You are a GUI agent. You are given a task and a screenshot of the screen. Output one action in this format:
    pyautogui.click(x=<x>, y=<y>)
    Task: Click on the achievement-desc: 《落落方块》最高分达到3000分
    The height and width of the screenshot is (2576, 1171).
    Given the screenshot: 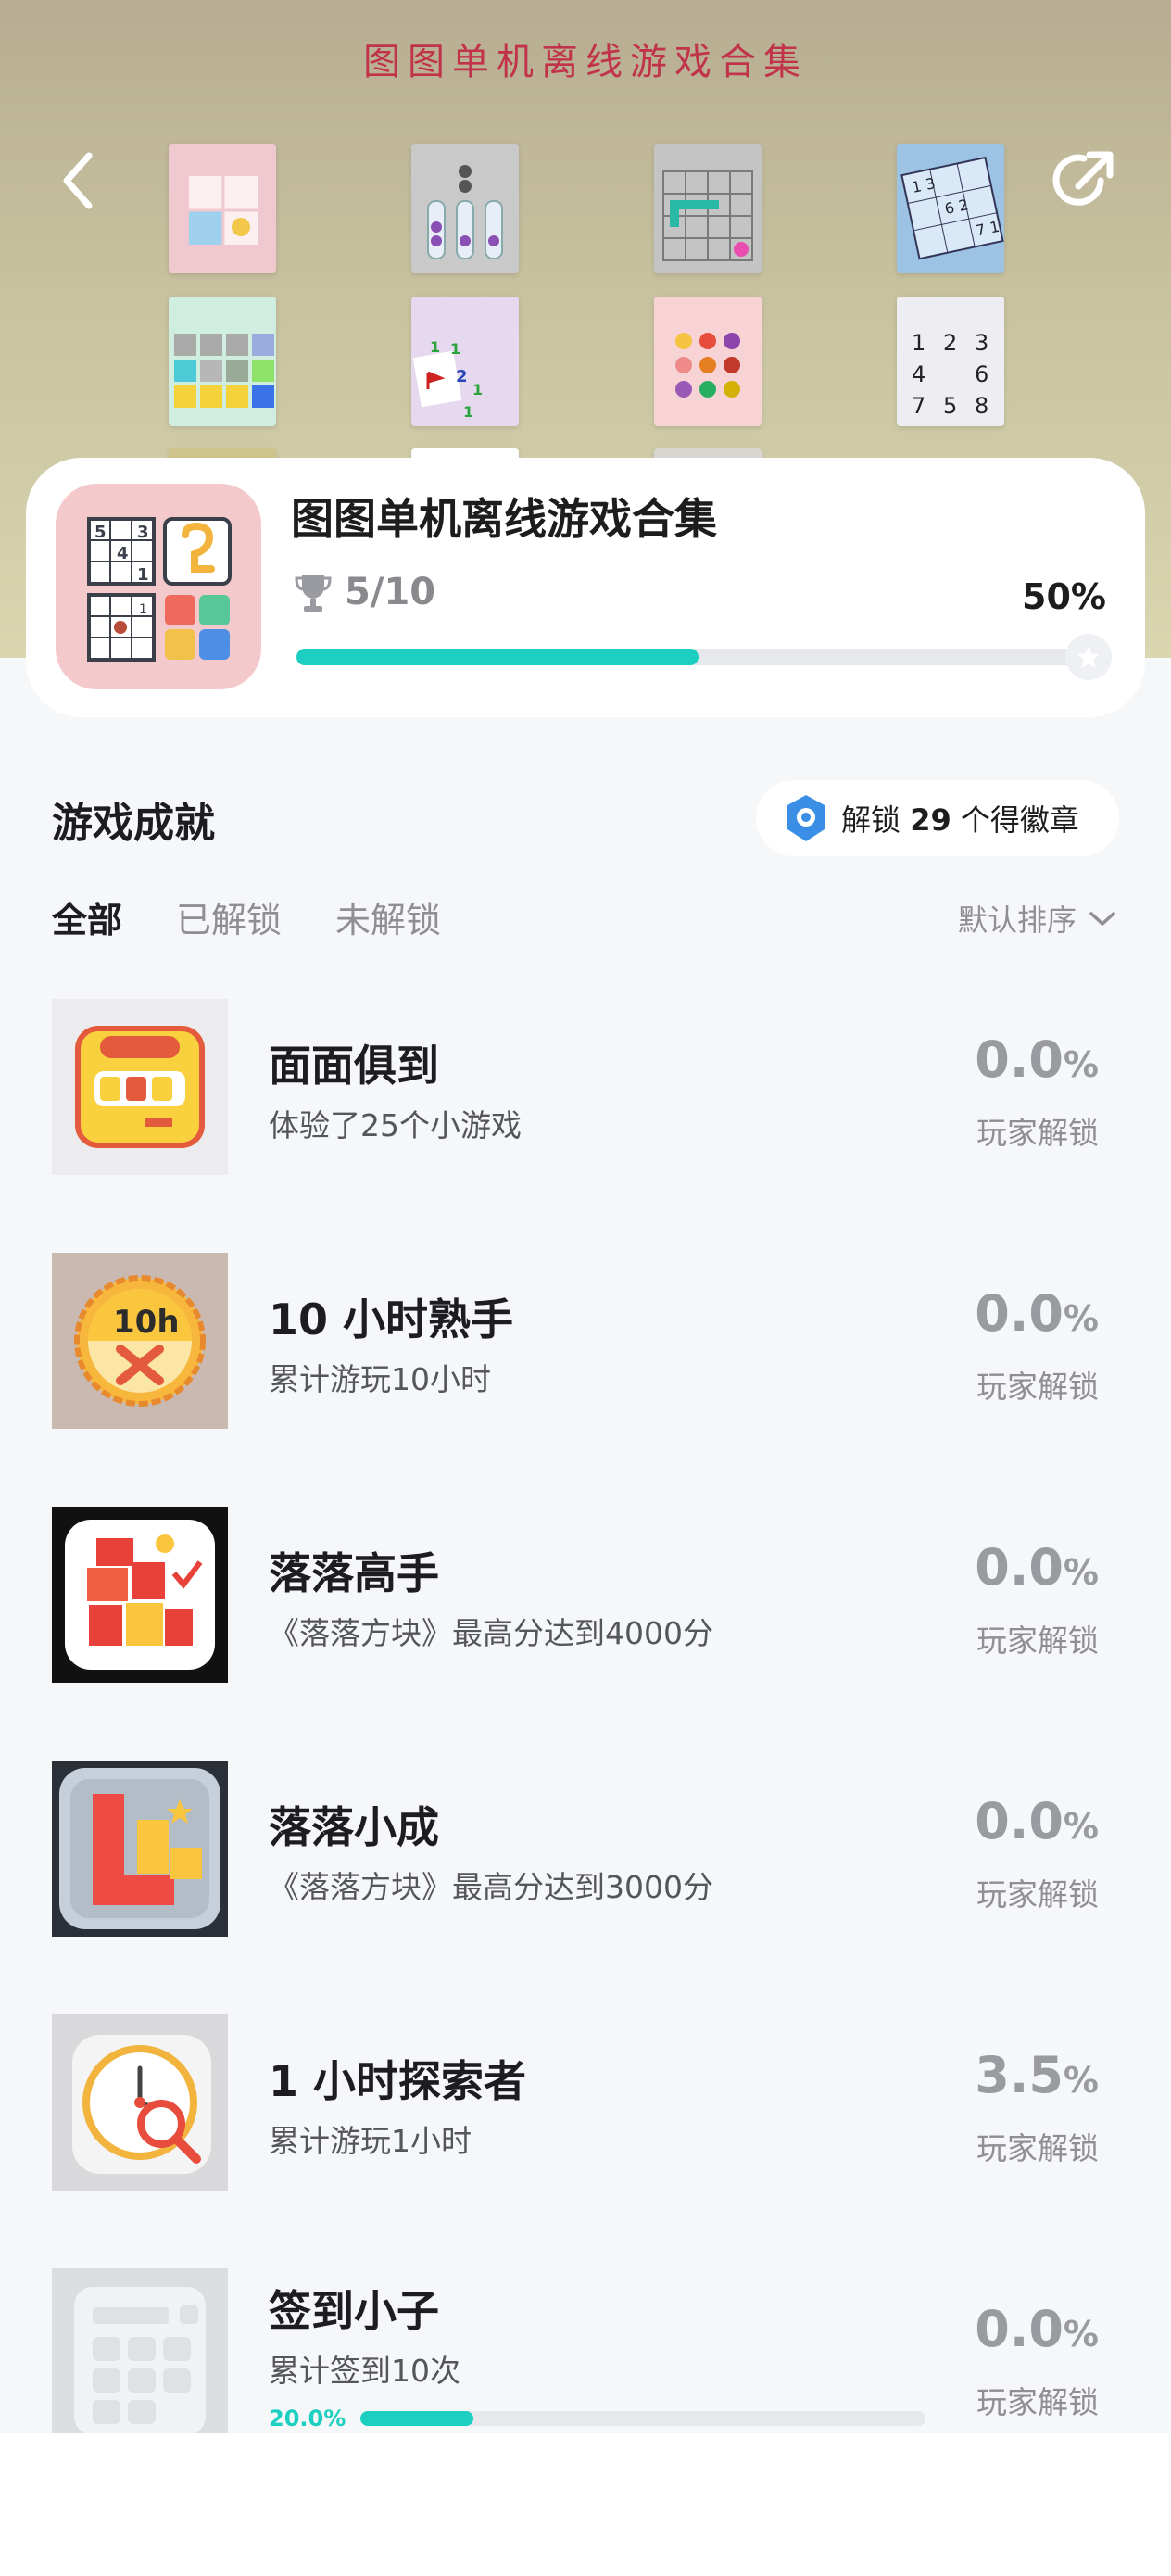 What is the action you would take?
    pyautogui.click(x=491, y=1887)
    